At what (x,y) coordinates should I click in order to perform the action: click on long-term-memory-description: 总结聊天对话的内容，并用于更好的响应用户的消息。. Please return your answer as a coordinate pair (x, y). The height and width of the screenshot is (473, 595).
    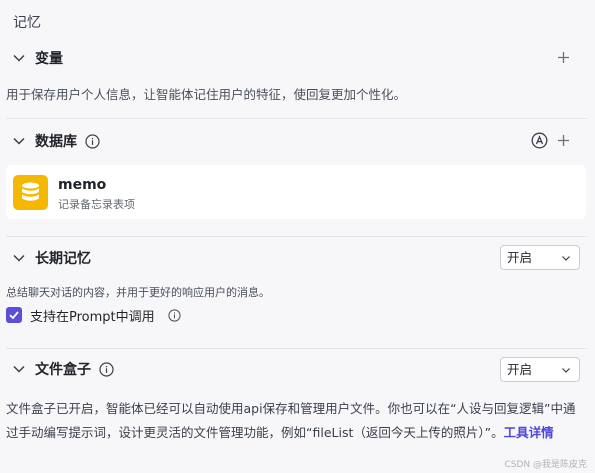
    Looking at the image, I should click on (138, 292).